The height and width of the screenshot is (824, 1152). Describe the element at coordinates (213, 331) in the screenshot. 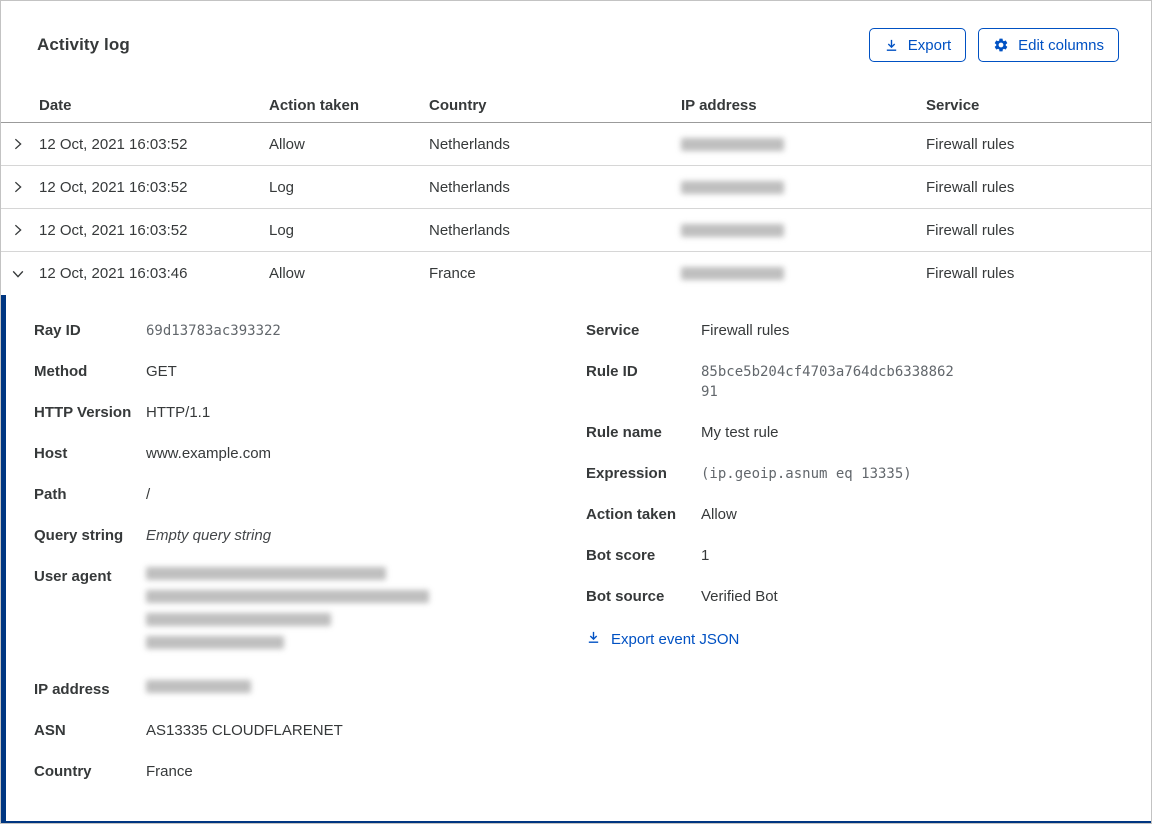

I see `detail-value-ray-id: 69d13783ac393322` at that location.